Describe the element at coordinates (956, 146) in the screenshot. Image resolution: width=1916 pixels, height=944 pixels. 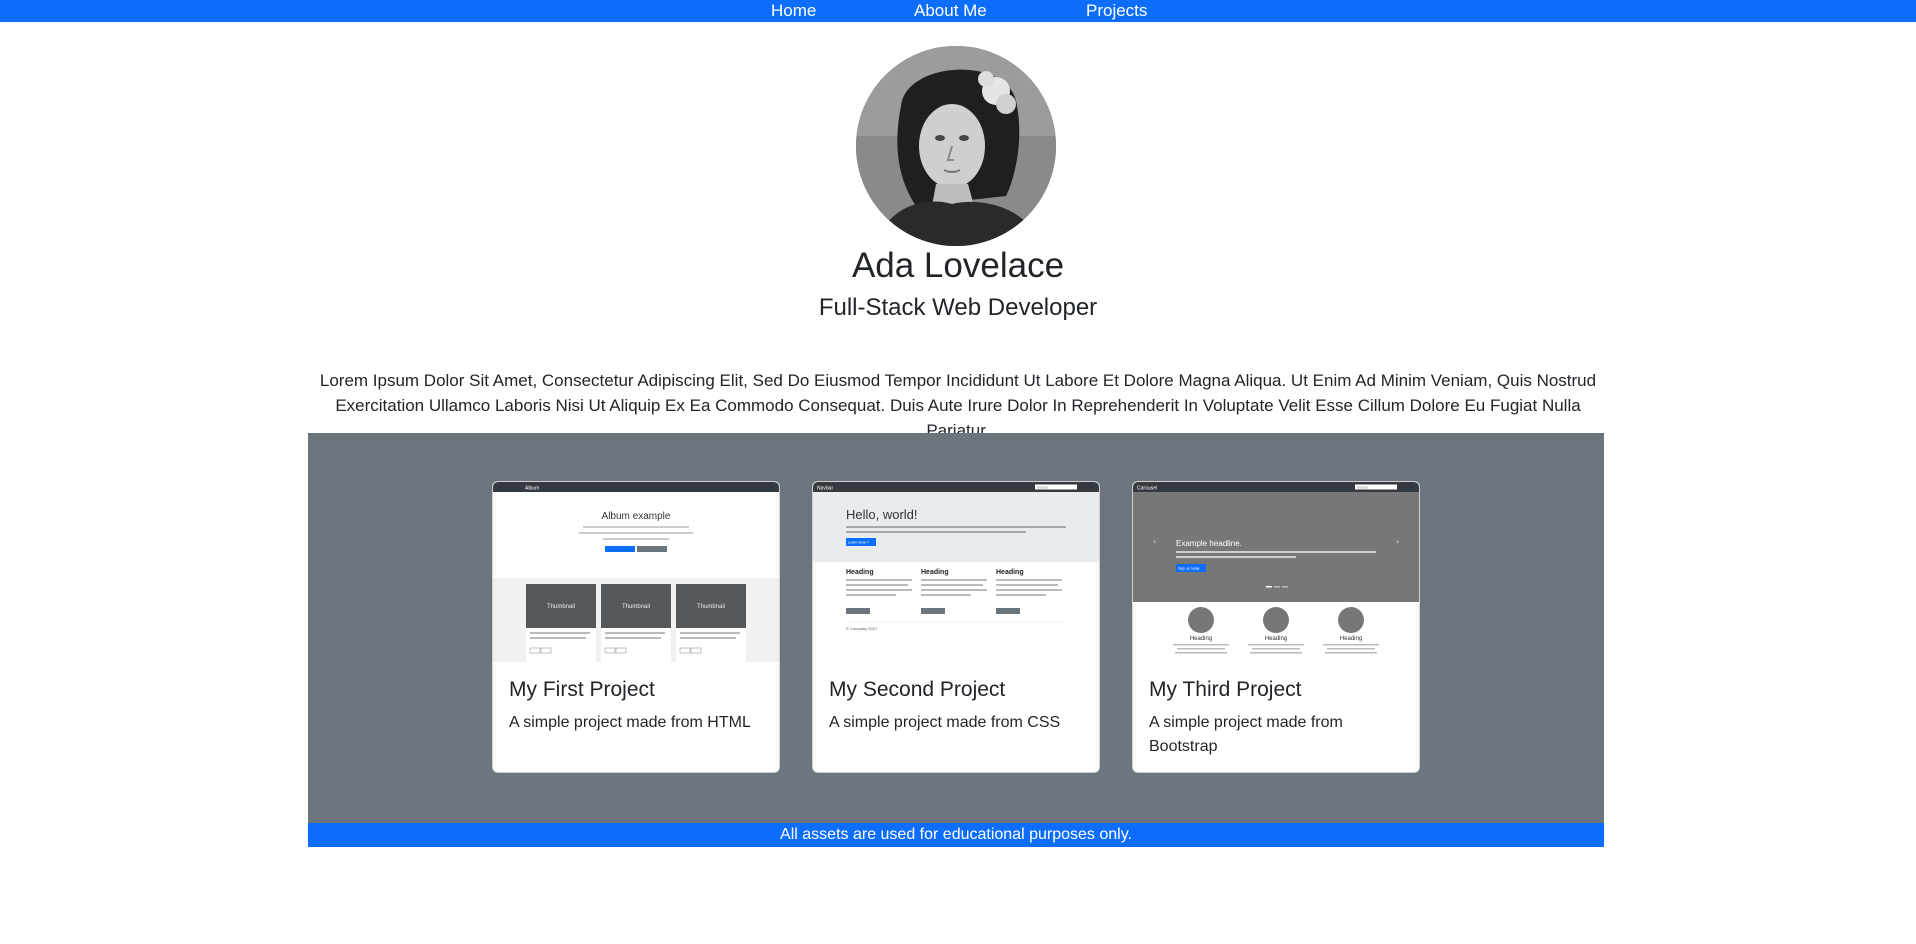
I see `profile-avatar` at that location.